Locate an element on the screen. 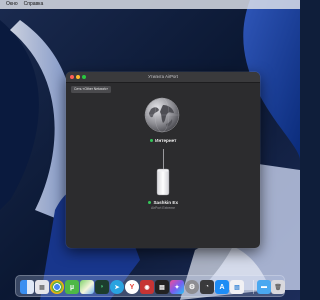 The width and height of the screenshot is (320, 300). finder-icon is located at coordinates (27, 287).